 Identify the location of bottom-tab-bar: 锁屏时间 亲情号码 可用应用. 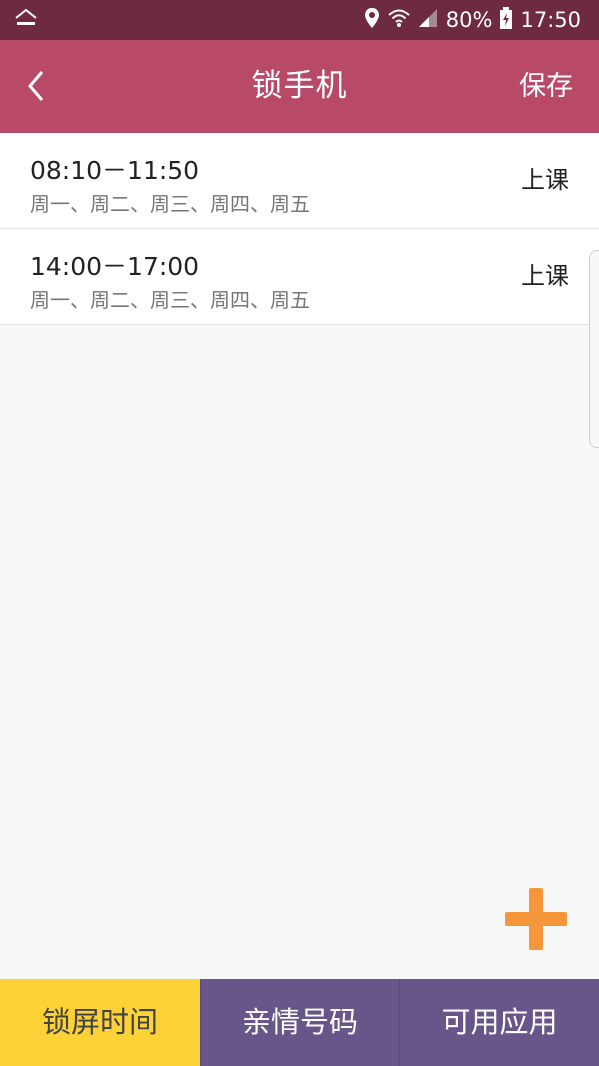
(299, 1022).